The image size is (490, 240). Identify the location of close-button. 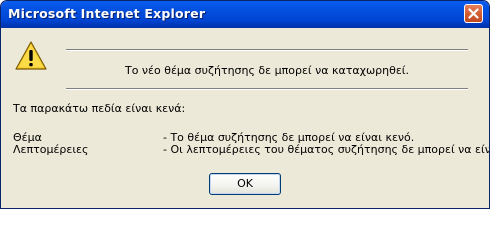
(473, 13).